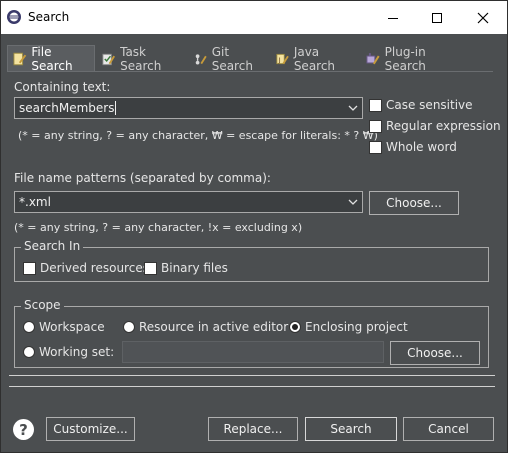  I want to click on enclosing-project-label: Enclosing project, so click(356, 327).